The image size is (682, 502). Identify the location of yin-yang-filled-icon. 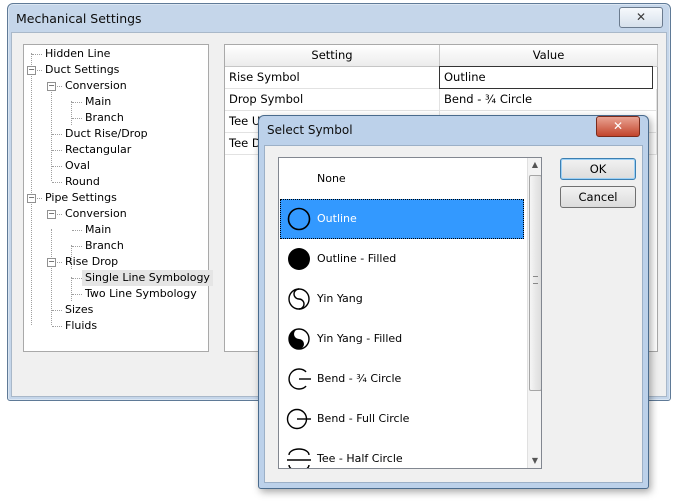
(299, 339).